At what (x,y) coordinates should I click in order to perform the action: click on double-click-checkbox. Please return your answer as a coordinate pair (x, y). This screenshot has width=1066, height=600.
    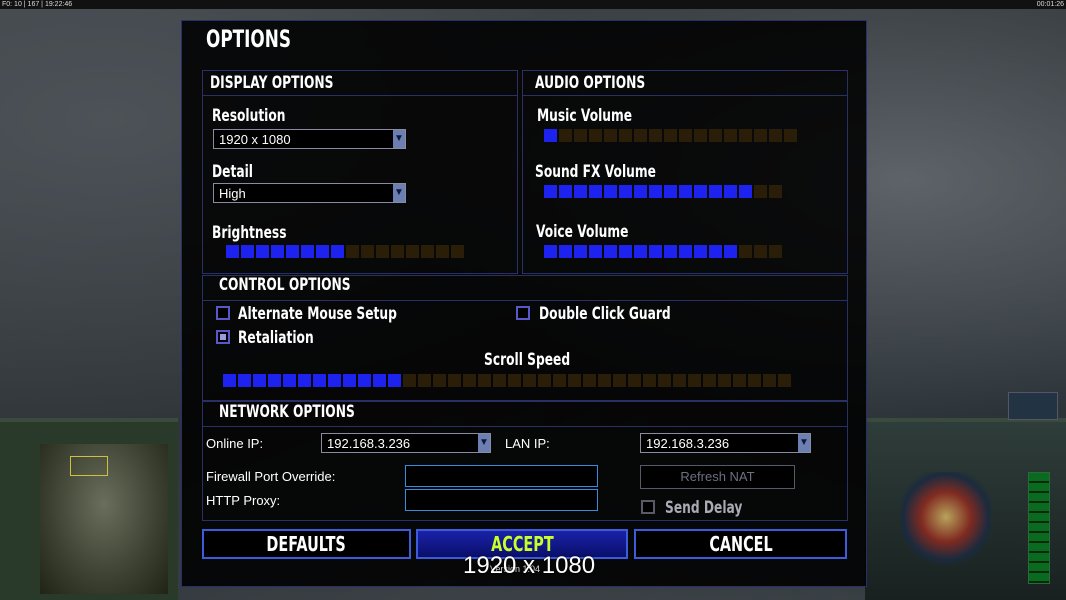
    Looking at the image, I should click on (523, 313).